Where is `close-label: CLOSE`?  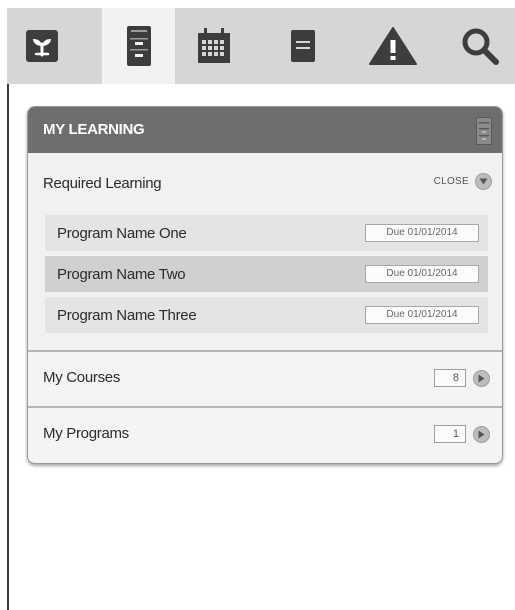 close-label: CLOSE is located at coordinates (451, 181).